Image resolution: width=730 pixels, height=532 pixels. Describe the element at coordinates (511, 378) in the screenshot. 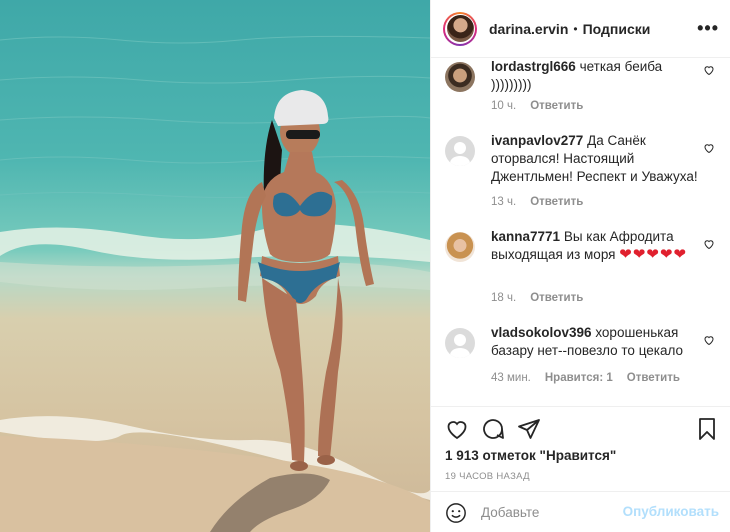

I see `comment-time: 43 мин.` at that location.